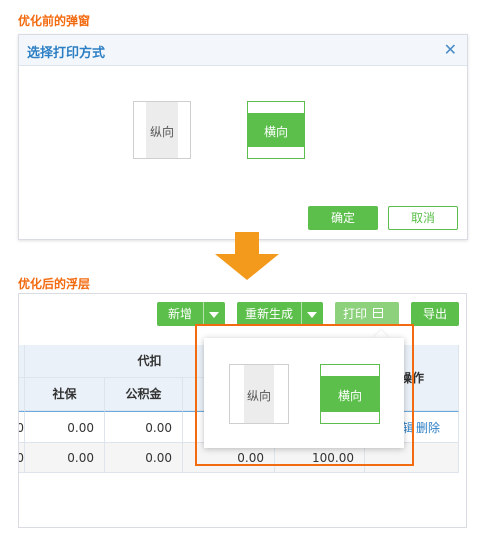  I want to click on section-title-before: 优化前的弹窗, so click(54, 21).